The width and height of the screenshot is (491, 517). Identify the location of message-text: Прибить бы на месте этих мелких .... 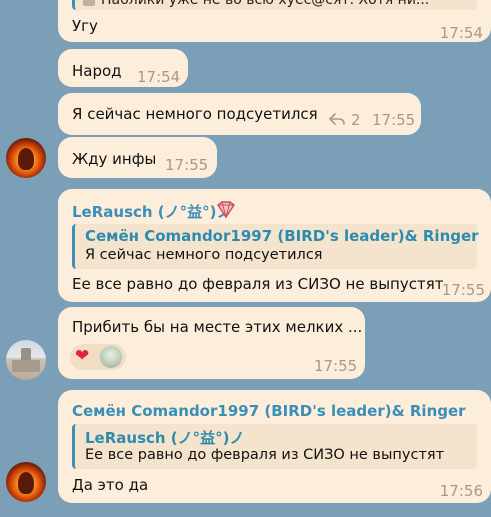
(217, 327).